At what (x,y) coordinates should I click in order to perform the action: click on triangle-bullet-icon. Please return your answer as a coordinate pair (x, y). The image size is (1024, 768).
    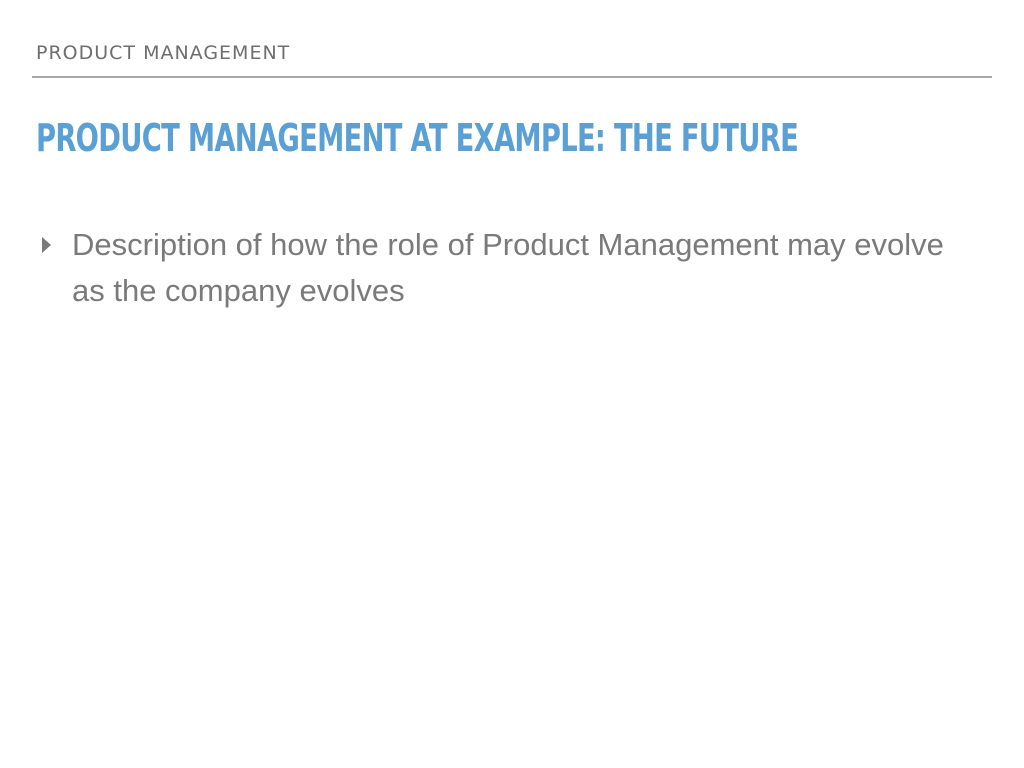
    Looking at the image, I should click on (46, 245).